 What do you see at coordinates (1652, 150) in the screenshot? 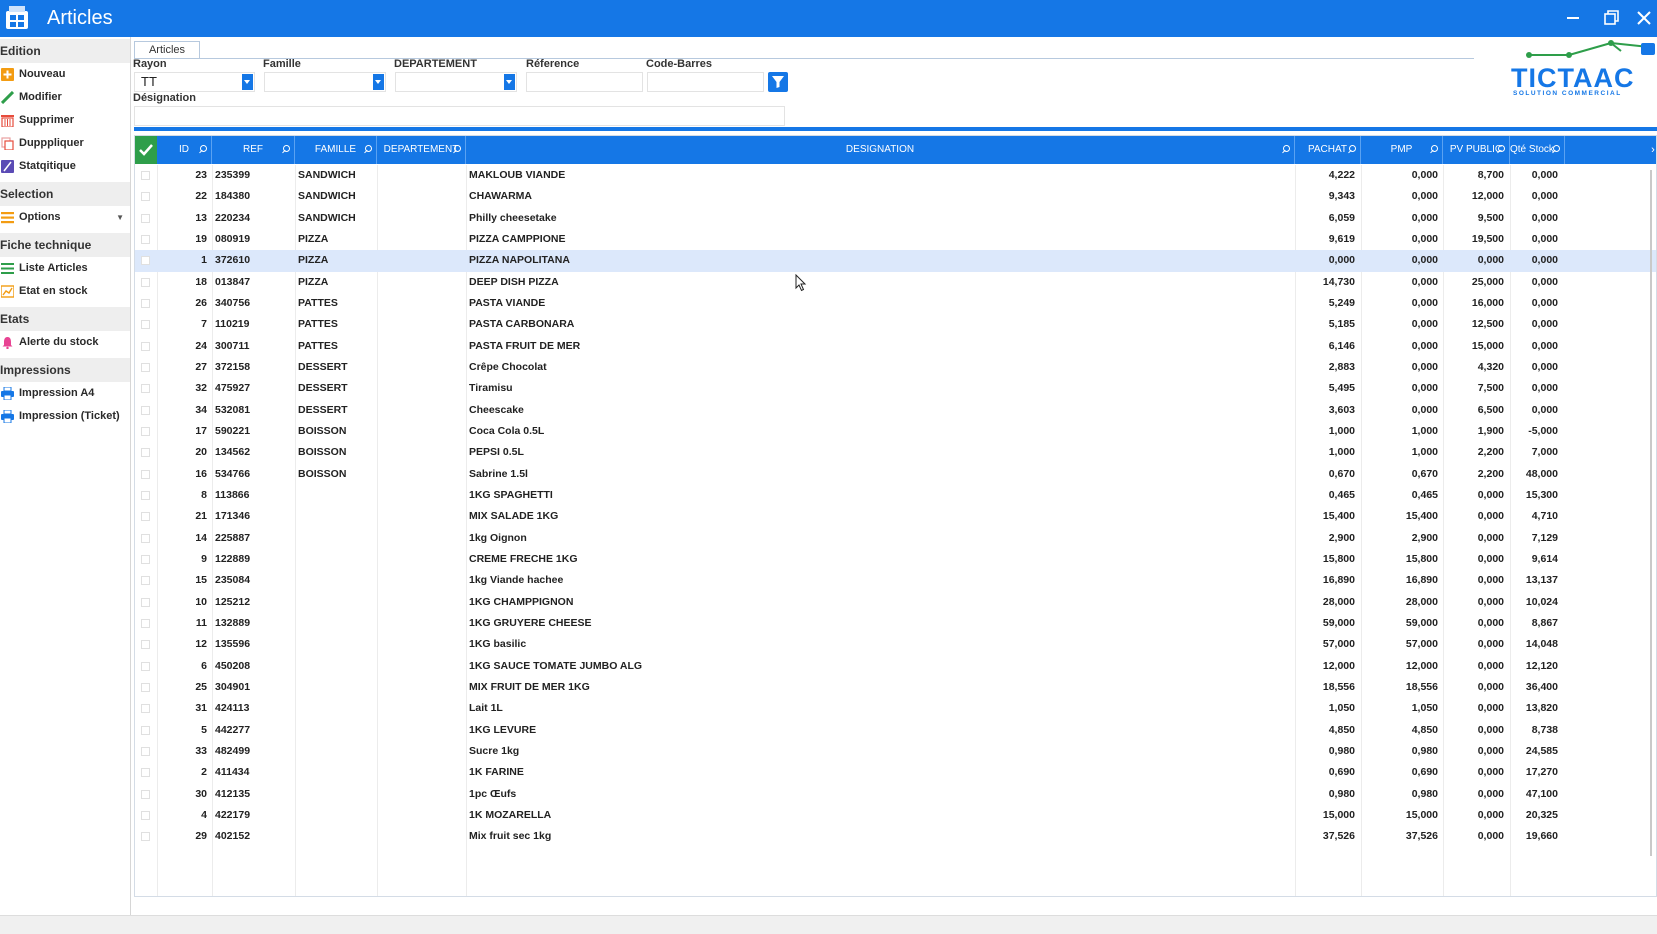
I see `scroll-right-arrow: ›` at bounding box center [1652, 150].